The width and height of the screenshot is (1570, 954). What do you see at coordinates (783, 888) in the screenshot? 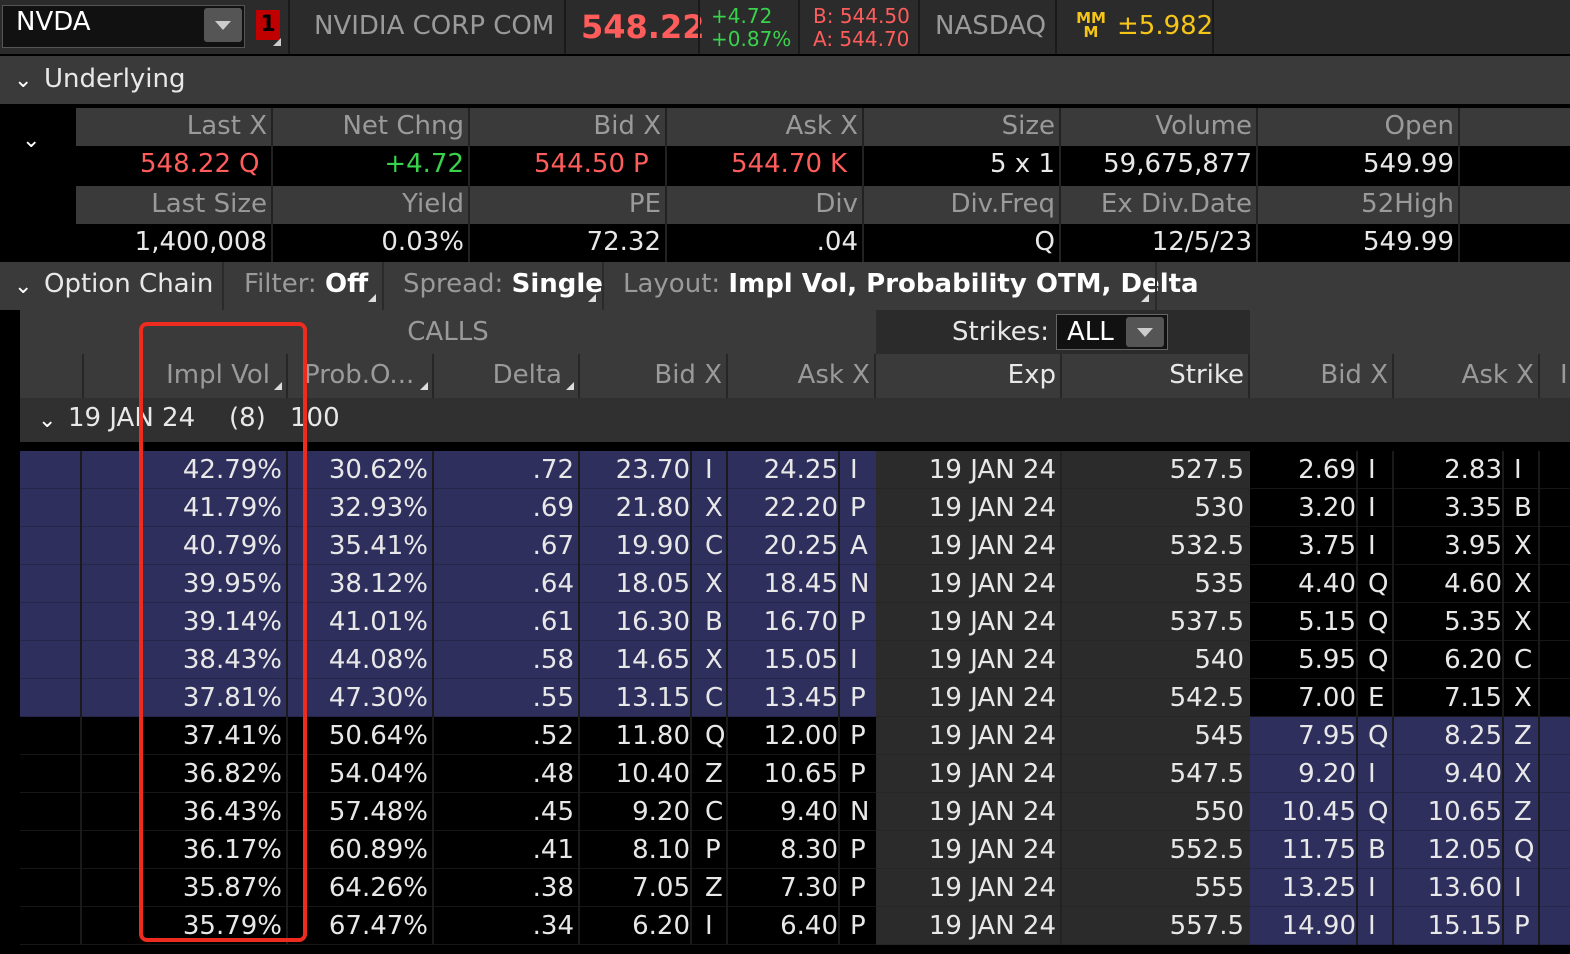
I see `call-ask-cell: 7.30` at bounding box center [783, 888].